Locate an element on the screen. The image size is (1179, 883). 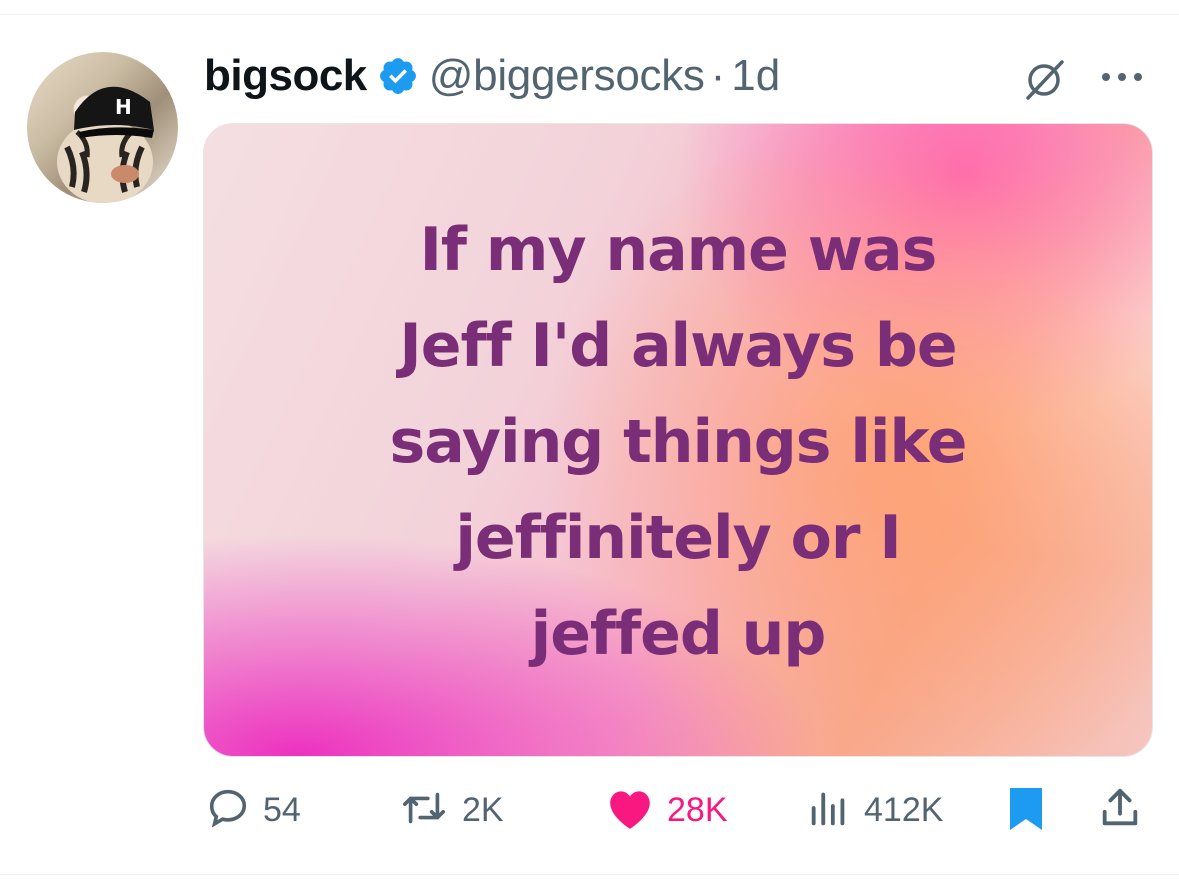
like-icon is located at coordinates (630, 810).